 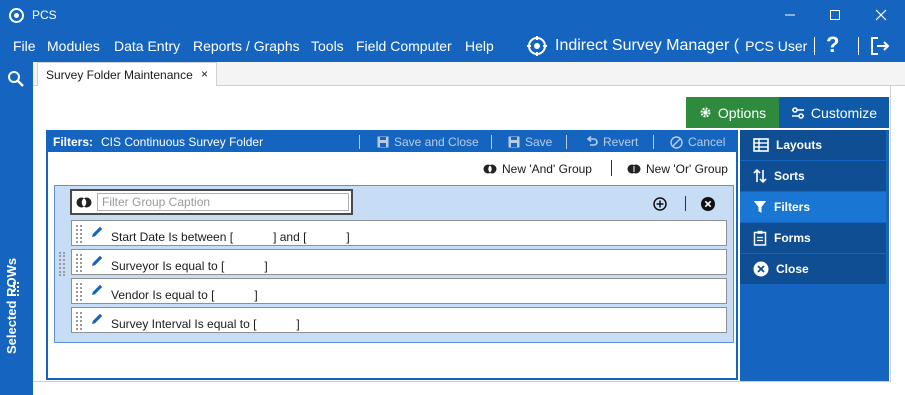 What do you see at coordinates (687, 169) in the screenshot?
I see `new-or-group-label: New 'Or' Group` at bounding box center [687, 169].